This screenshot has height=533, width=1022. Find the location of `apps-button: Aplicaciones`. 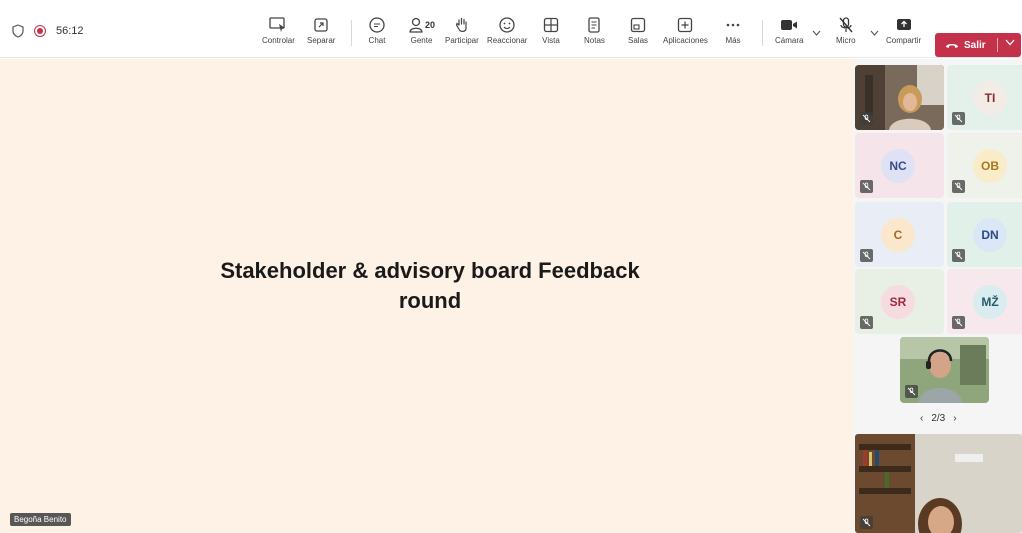

apps-button: Aplicaciones is located at coordinates (685, 29).